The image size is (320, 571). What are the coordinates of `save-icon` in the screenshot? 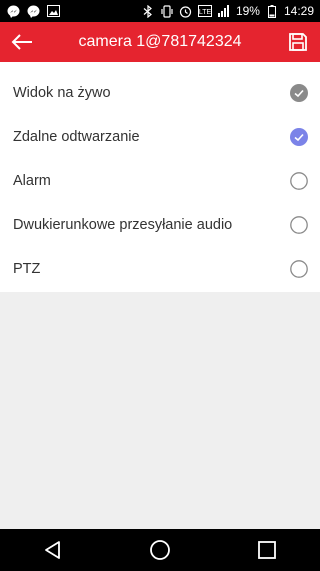 It's located at (298, 42).